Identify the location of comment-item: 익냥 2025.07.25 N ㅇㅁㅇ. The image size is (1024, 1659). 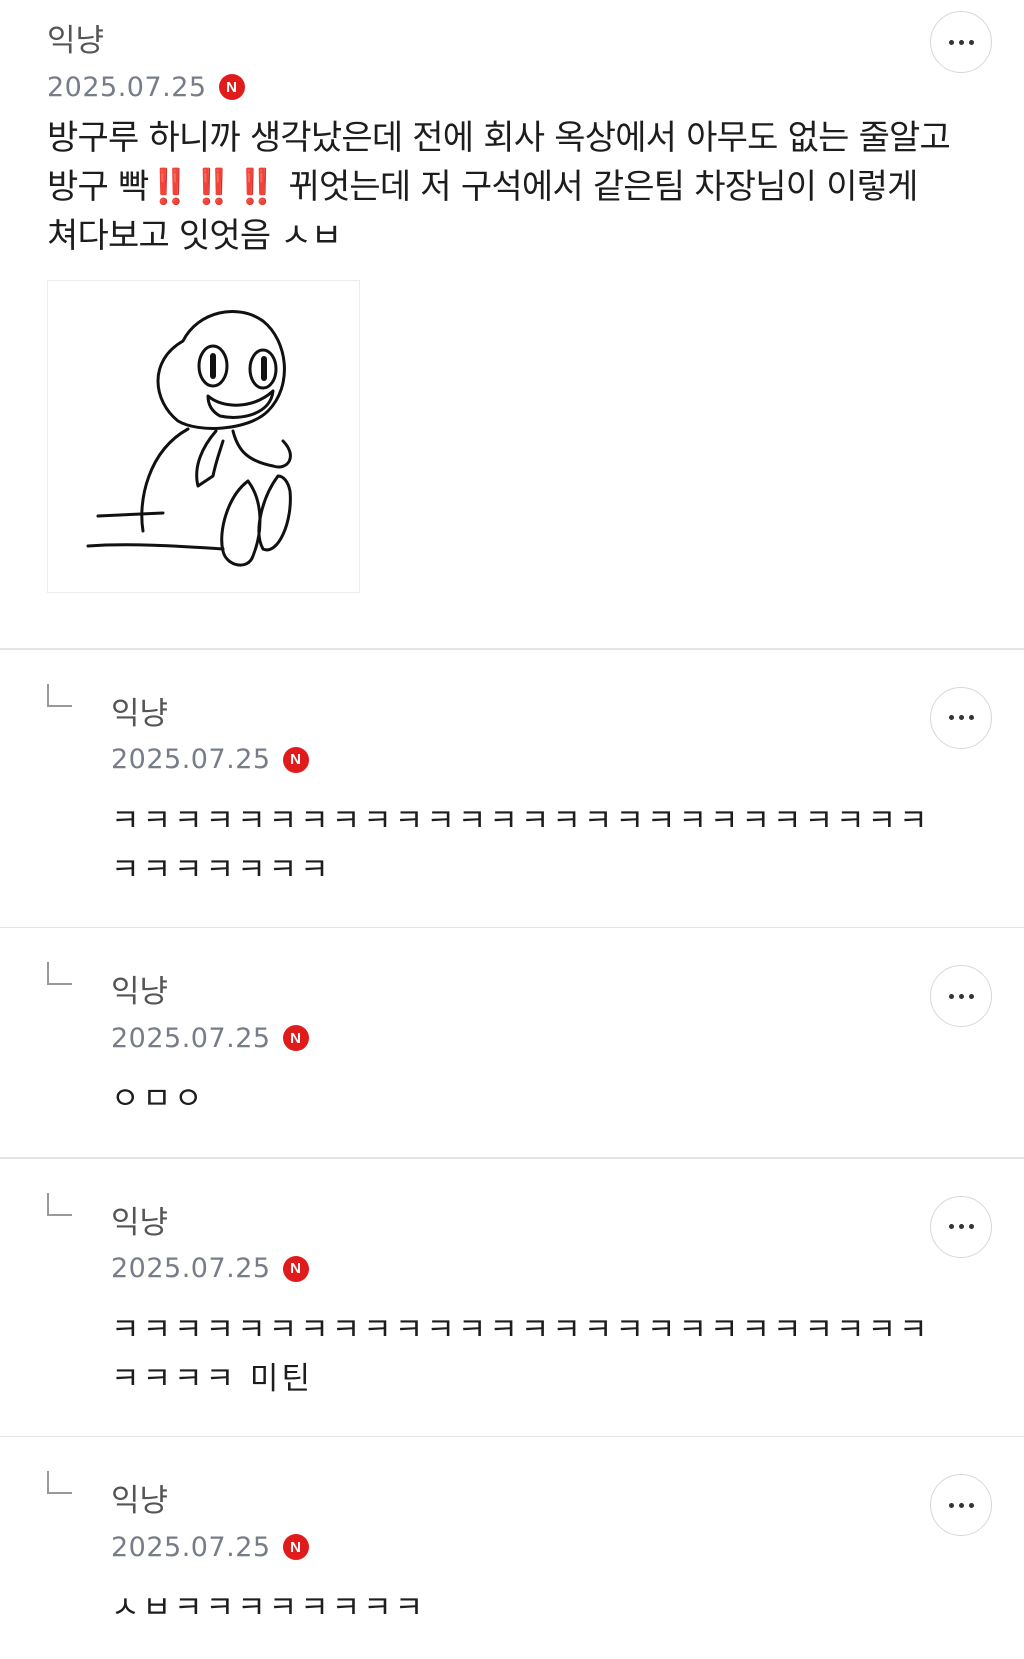
(512, 1042).